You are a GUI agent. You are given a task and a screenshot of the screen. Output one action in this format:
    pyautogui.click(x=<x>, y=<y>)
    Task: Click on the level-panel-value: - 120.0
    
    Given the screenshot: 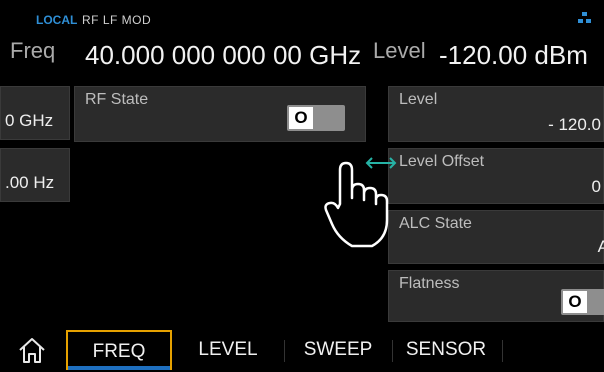 What is the action you would take?
    pyautogui.click(x=574, y=124)
    